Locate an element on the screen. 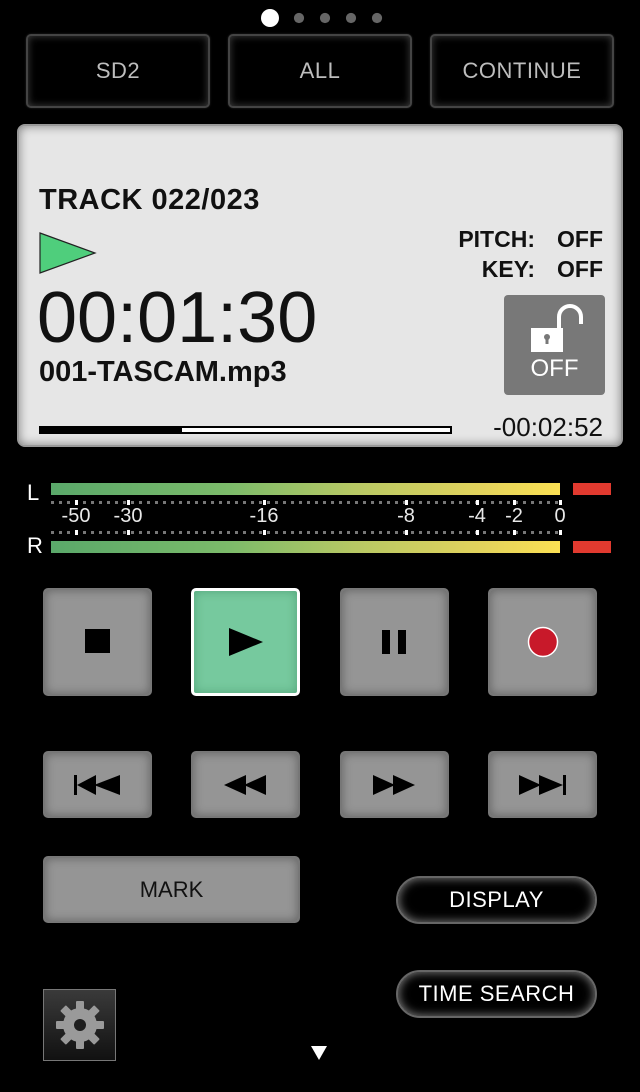  skip-forward-button is located at coordinates (542, 784).